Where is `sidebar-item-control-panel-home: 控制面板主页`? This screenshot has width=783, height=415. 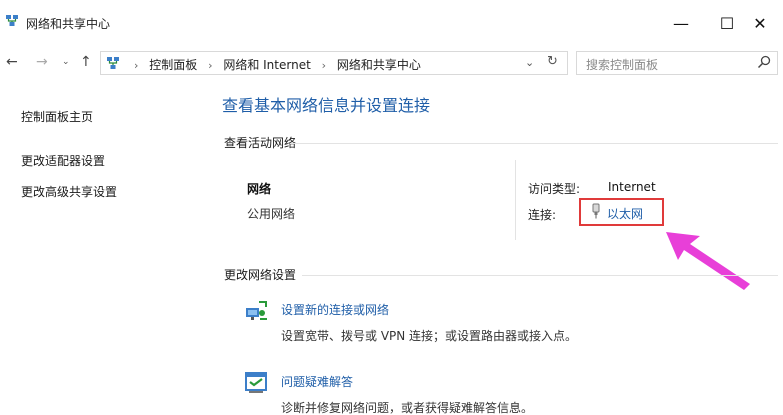 sidebar-item-control-panel-home: 控制面板主页 is located at coordinates (57, 116).